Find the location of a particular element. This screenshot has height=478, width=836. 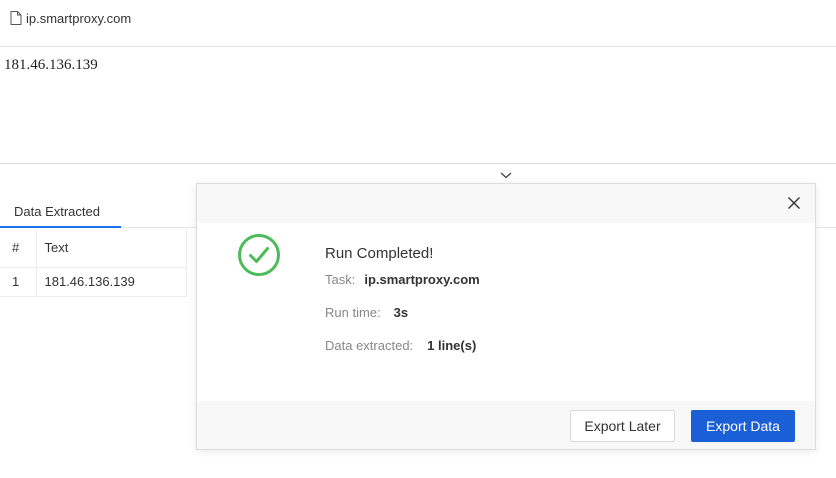

extracted-info-row: Data extracted: 1 line(s) is located at coordinates (400, 345).